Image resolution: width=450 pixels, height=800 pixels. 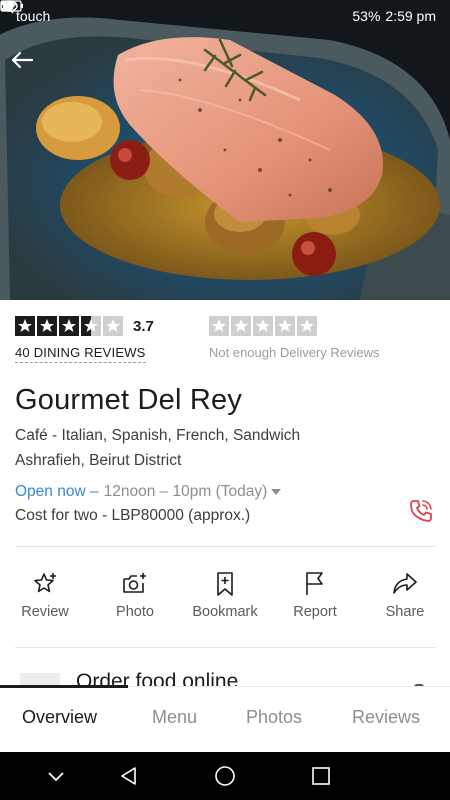 What do you see at coordinates (91, 326) in the screenshot?
I see `star-half-icon` at bounding box center [91, 326].